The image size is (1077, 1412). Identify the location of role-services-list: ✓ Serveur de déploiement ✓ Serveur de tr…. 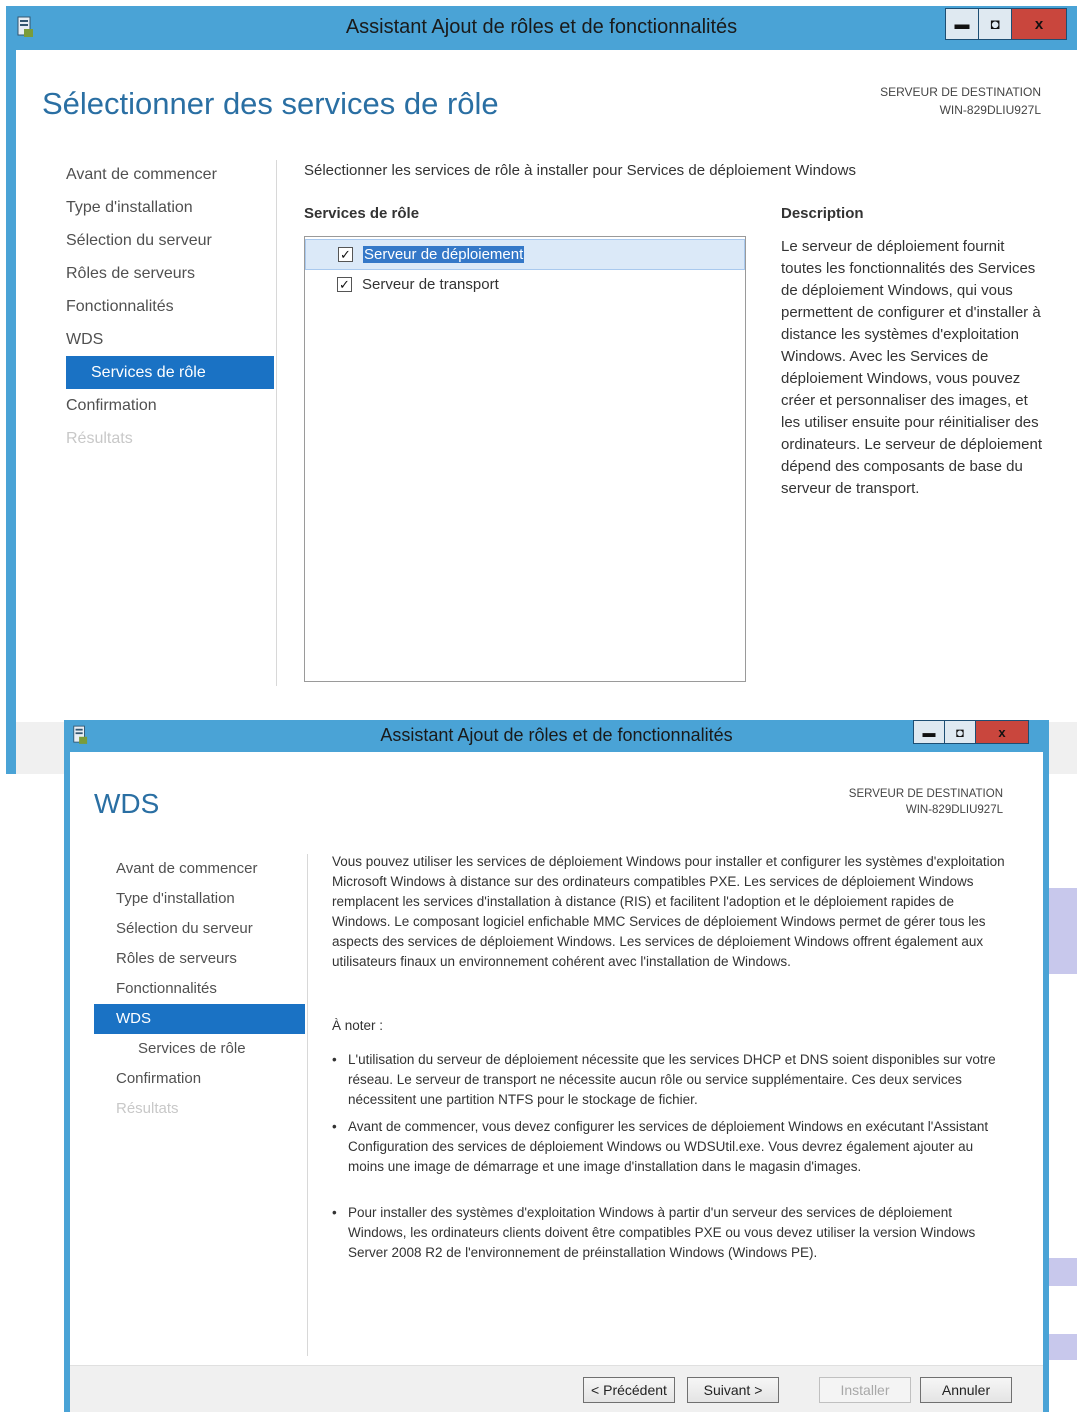
(525, 459).